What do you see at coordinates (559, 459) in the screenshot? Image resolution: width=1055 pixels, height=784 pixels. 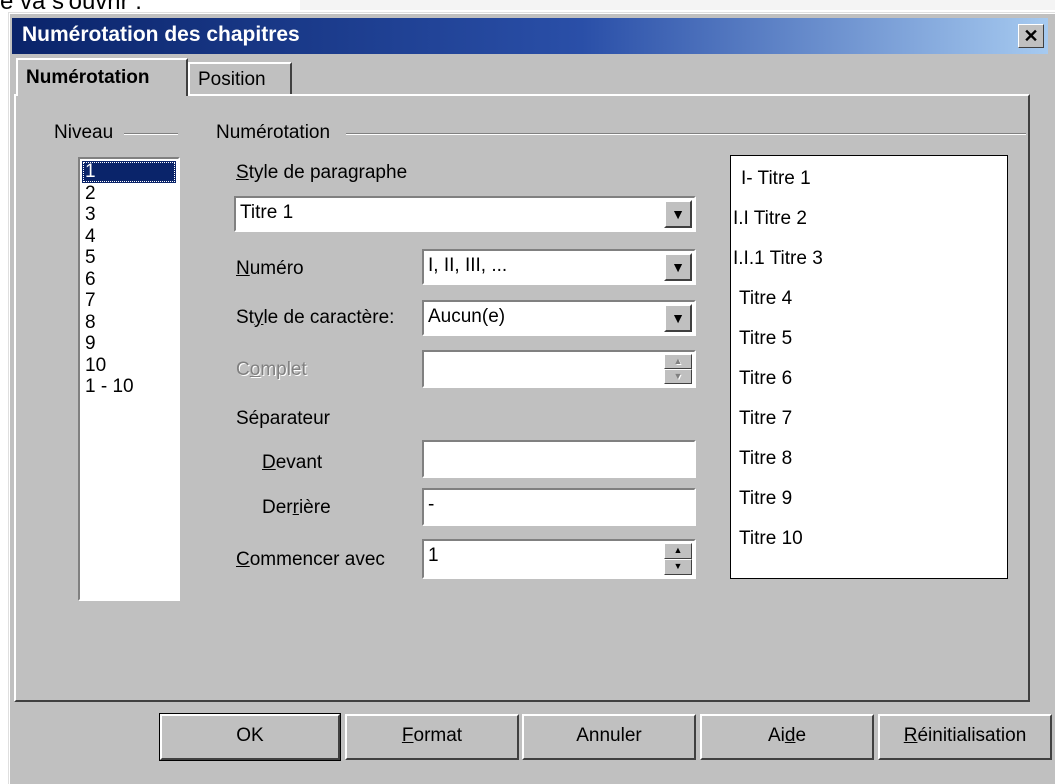 I see `devant-input` at bounding box center [559, 459].